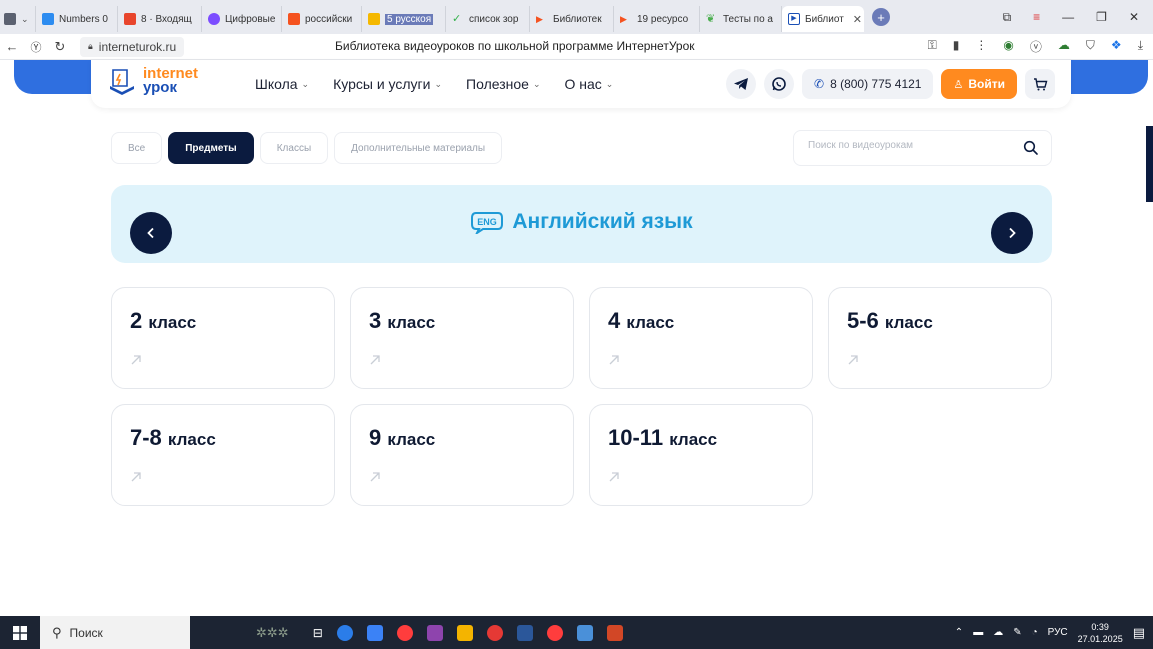  Describe the element at coordinates (959, 632) in the screenshot. I see `chevron-up-icon: ⌃` at that location.